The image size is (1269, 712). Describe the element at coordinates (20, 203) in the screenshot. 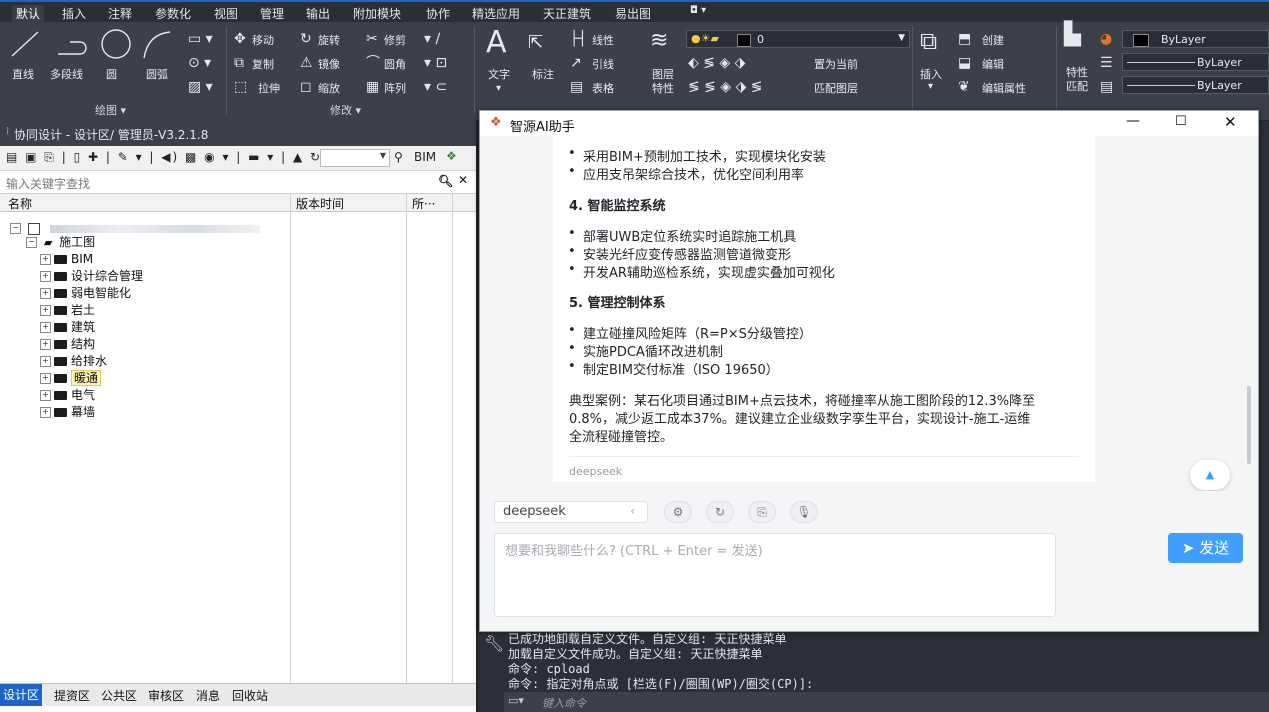

I see `column-name: 名称` at that location.